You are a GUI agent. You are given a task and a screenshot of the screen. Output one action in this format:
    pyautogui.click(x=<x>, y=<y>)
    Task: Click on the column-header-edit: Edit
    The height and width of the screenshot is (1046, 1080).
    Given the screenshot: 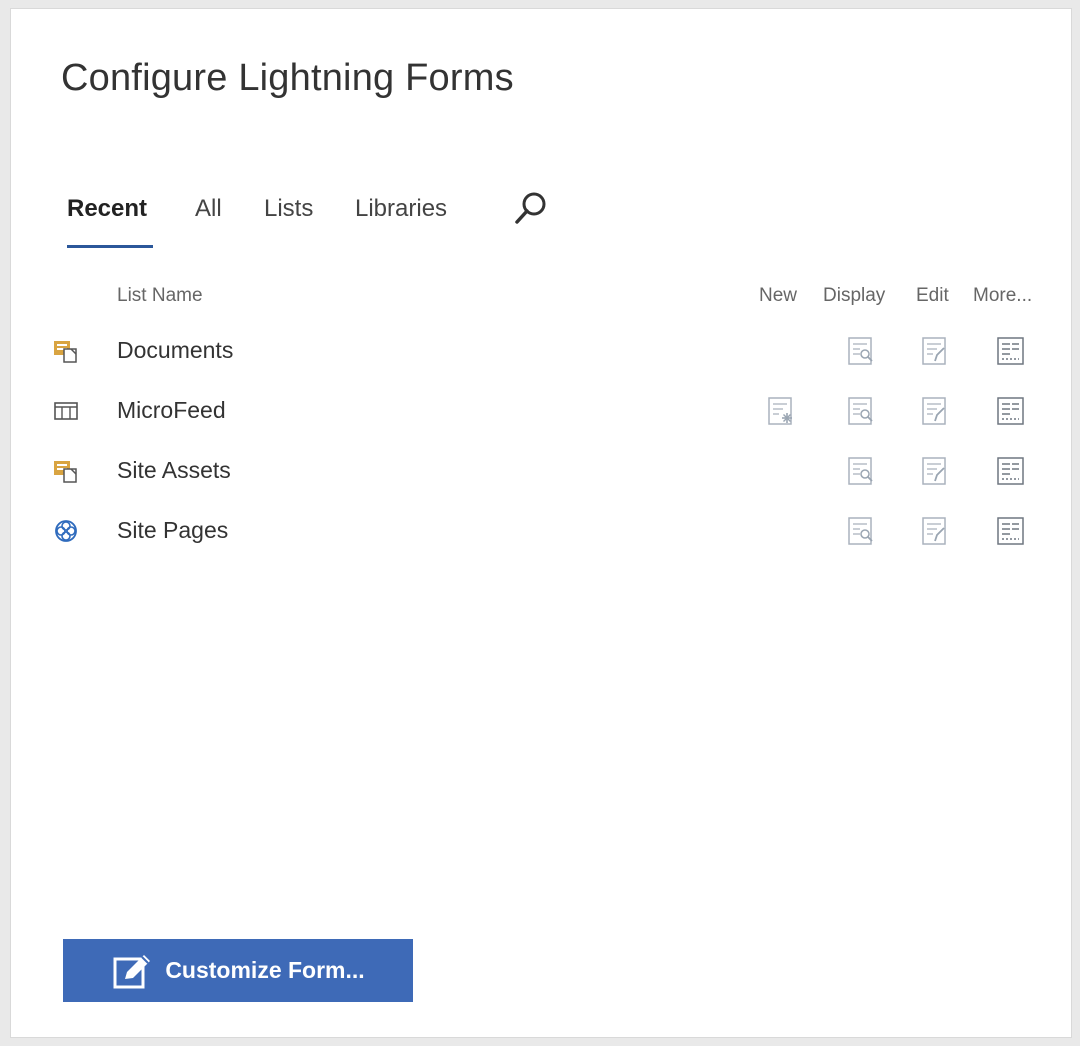 What is the action you would take?
    pyautogui.click(x=932, y=295)
    